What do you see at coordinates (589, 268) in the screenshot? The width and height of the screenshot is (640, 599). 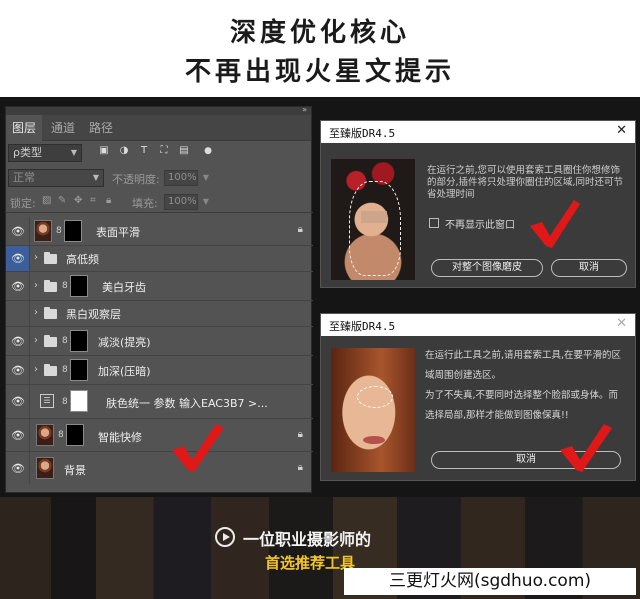 I see `cancel-button: 取消` at bounding box center [589, 268].